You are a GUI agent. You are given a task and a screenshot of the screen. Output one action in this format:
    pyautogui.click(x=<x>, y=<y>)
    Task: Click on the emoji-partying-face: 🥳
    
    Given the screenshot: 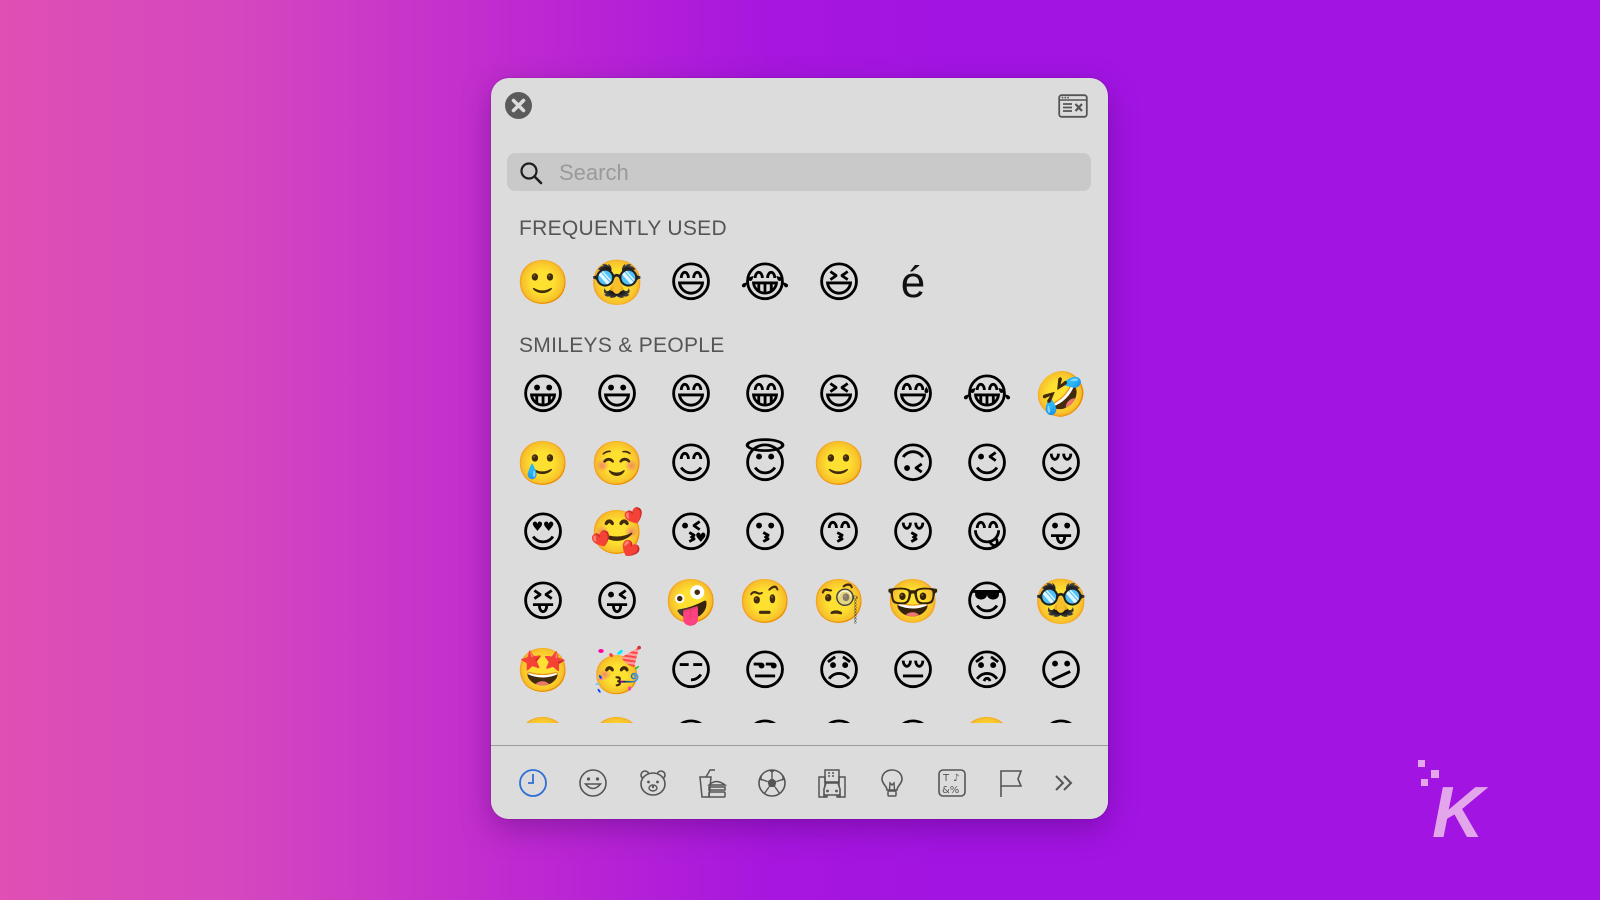 What is the action you would take?
    pyautogui.click(x=617, y=671)
    